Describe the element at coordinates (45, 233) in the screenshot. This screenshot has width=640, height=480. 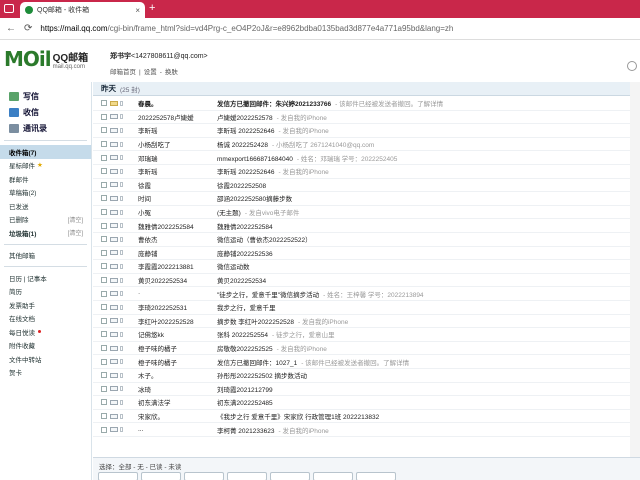
I see `folder-spam: 垃圾箱(1) [清空]` at that location.